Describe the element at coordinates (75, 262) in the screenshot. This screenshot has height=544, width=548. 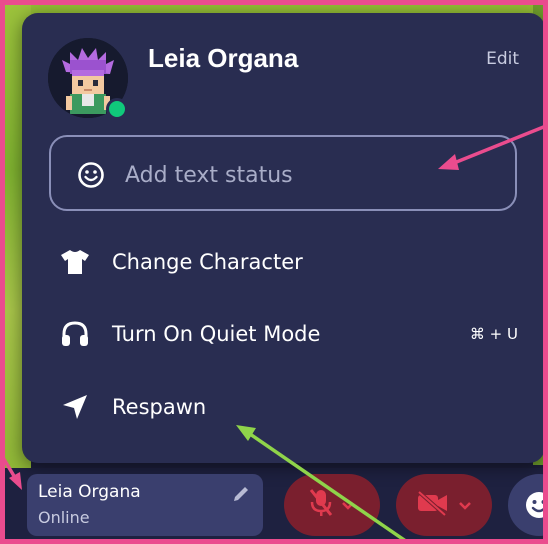
I see `shirt-icon` at that location.